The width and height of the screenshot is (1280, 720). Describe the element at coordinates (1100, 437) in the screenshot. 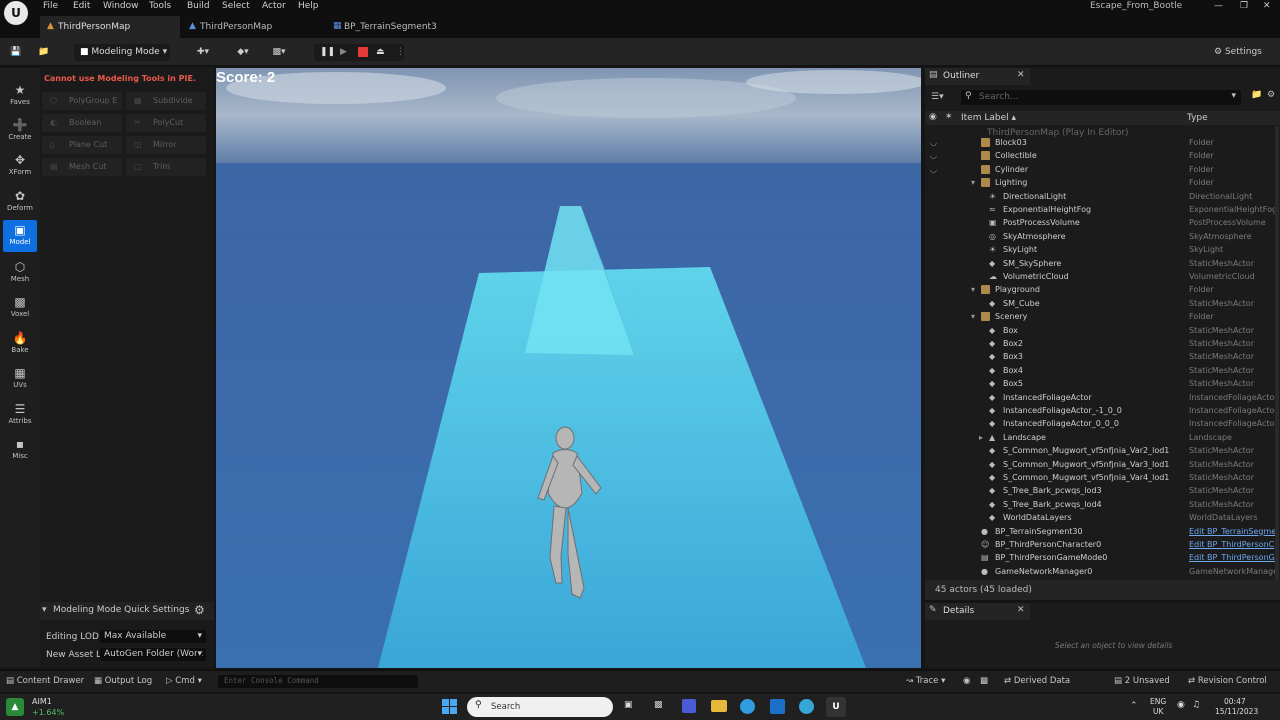

I see `outliner-row: ▸ ▲ Landscape Landscape` at that location.